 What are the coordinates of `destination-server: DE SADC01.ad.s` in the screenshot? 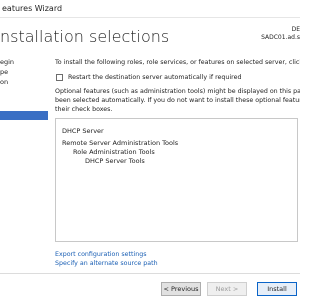 It's located at (275, 34).